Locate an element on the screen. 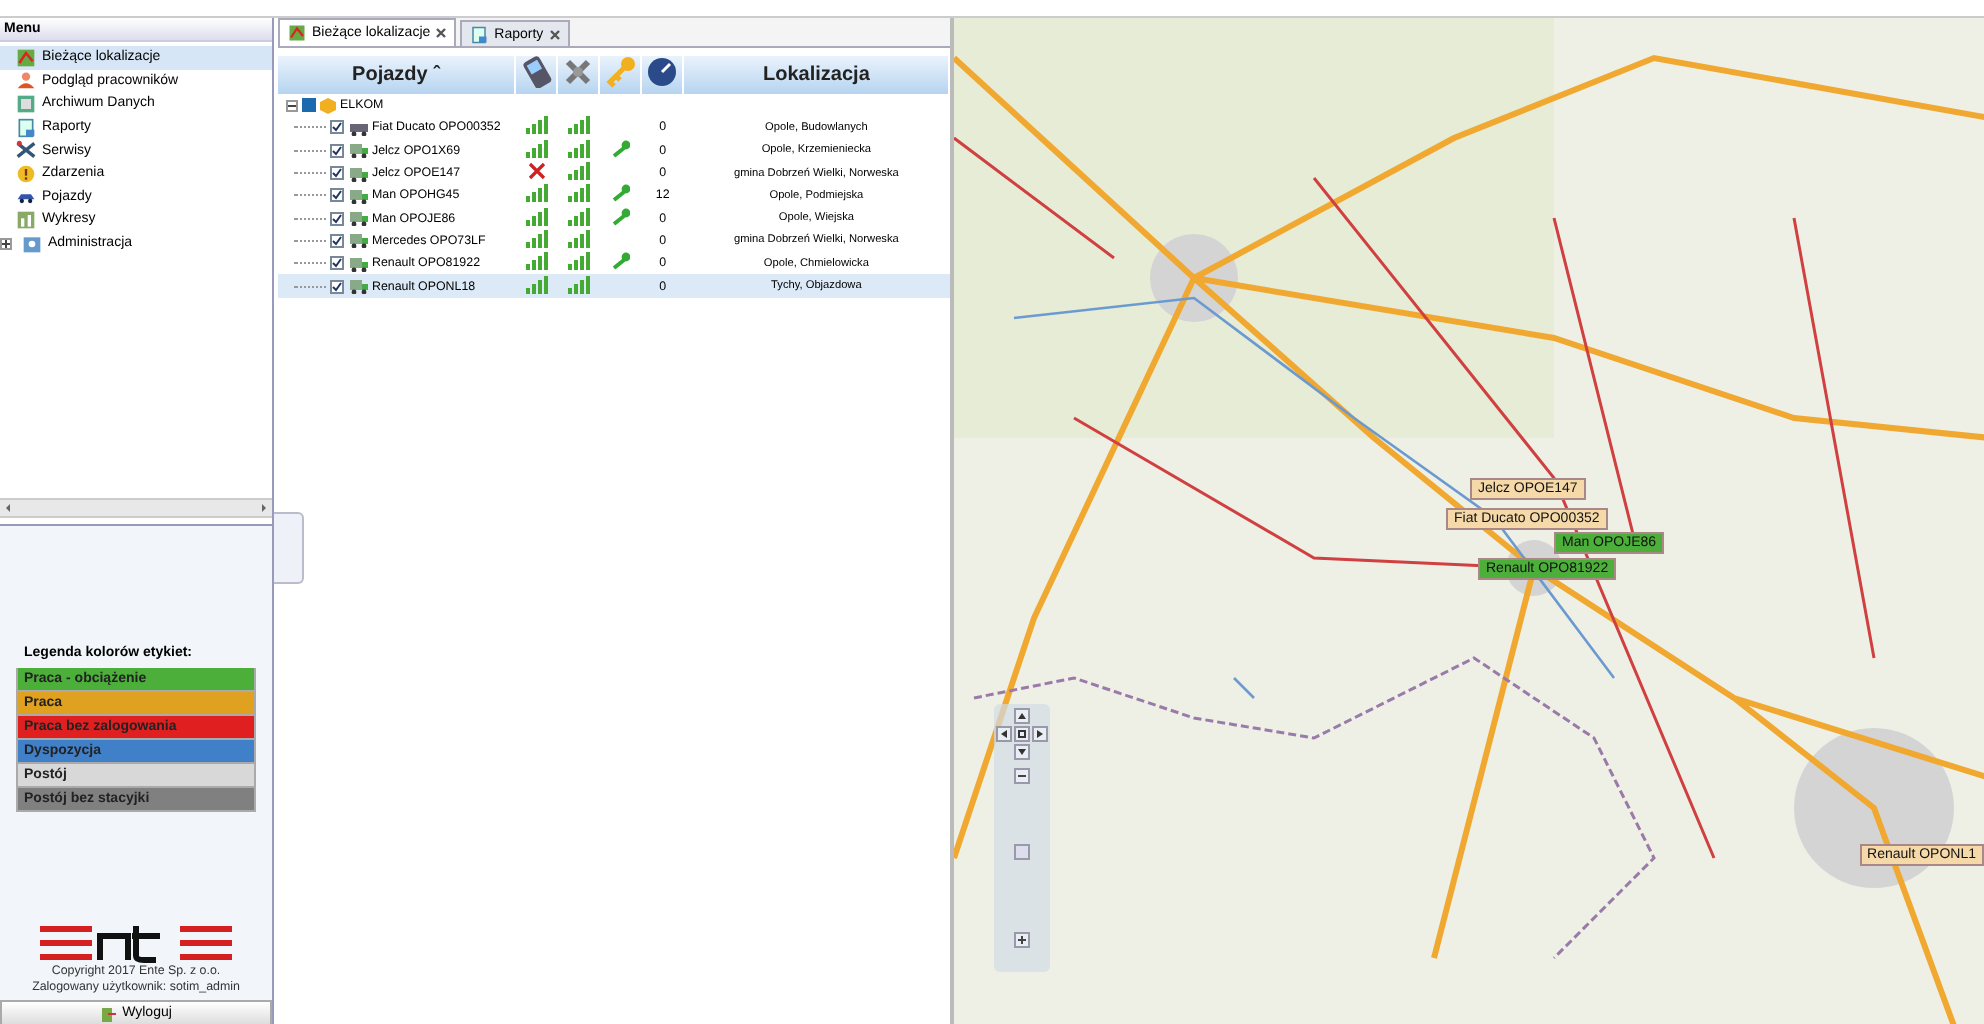  partial-checkbox-icon is located at coordinates (309, 105).